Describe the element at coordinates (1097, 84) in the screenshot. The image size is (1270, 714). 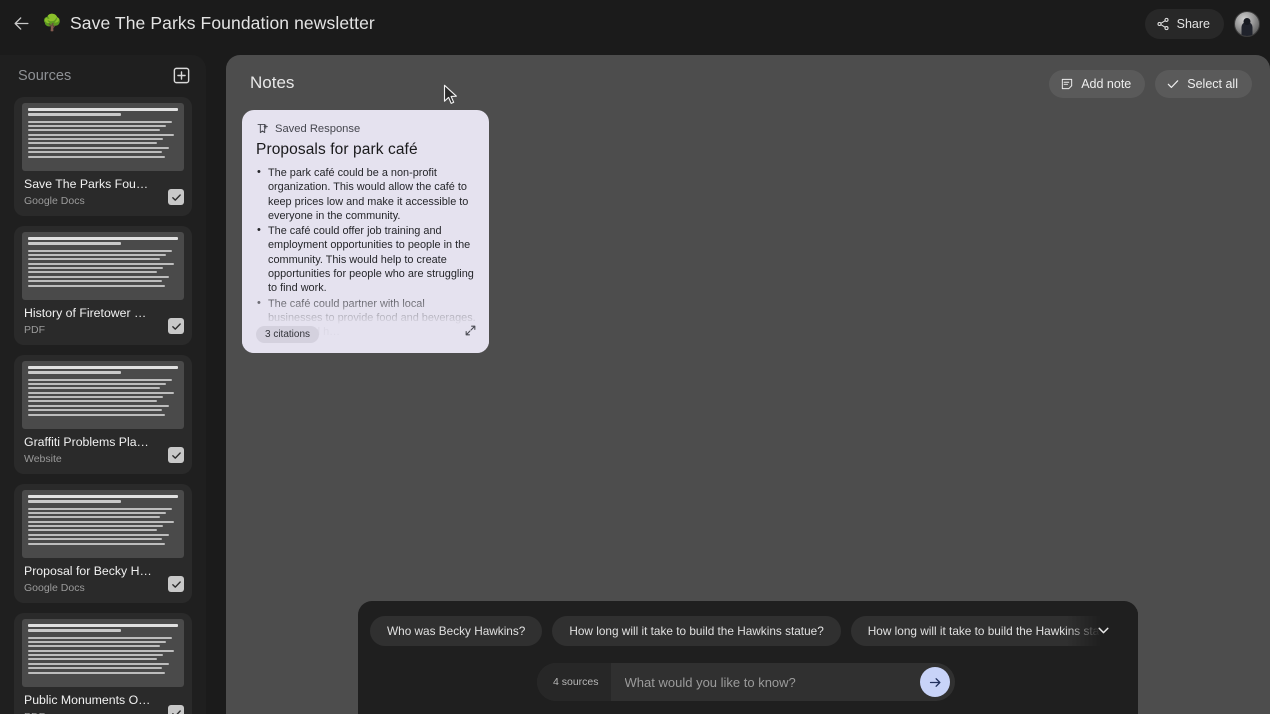
I see `add-note-button: Add note` at that location.